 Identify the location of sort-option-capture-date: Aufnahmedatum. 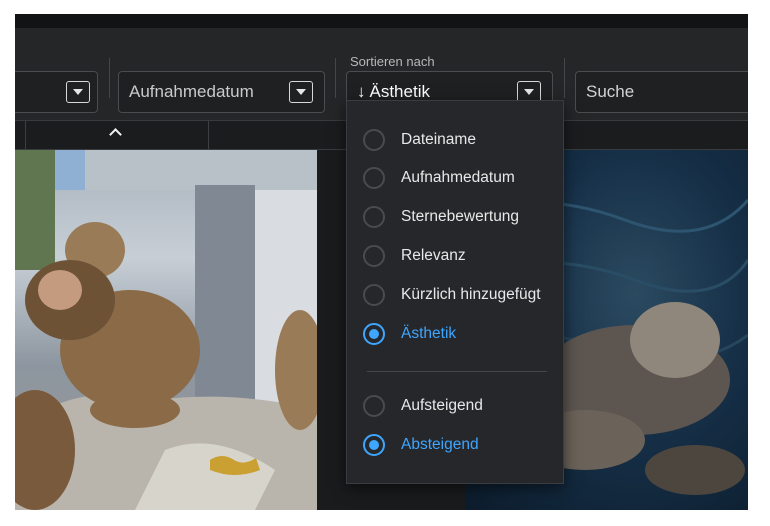
(455, 178).